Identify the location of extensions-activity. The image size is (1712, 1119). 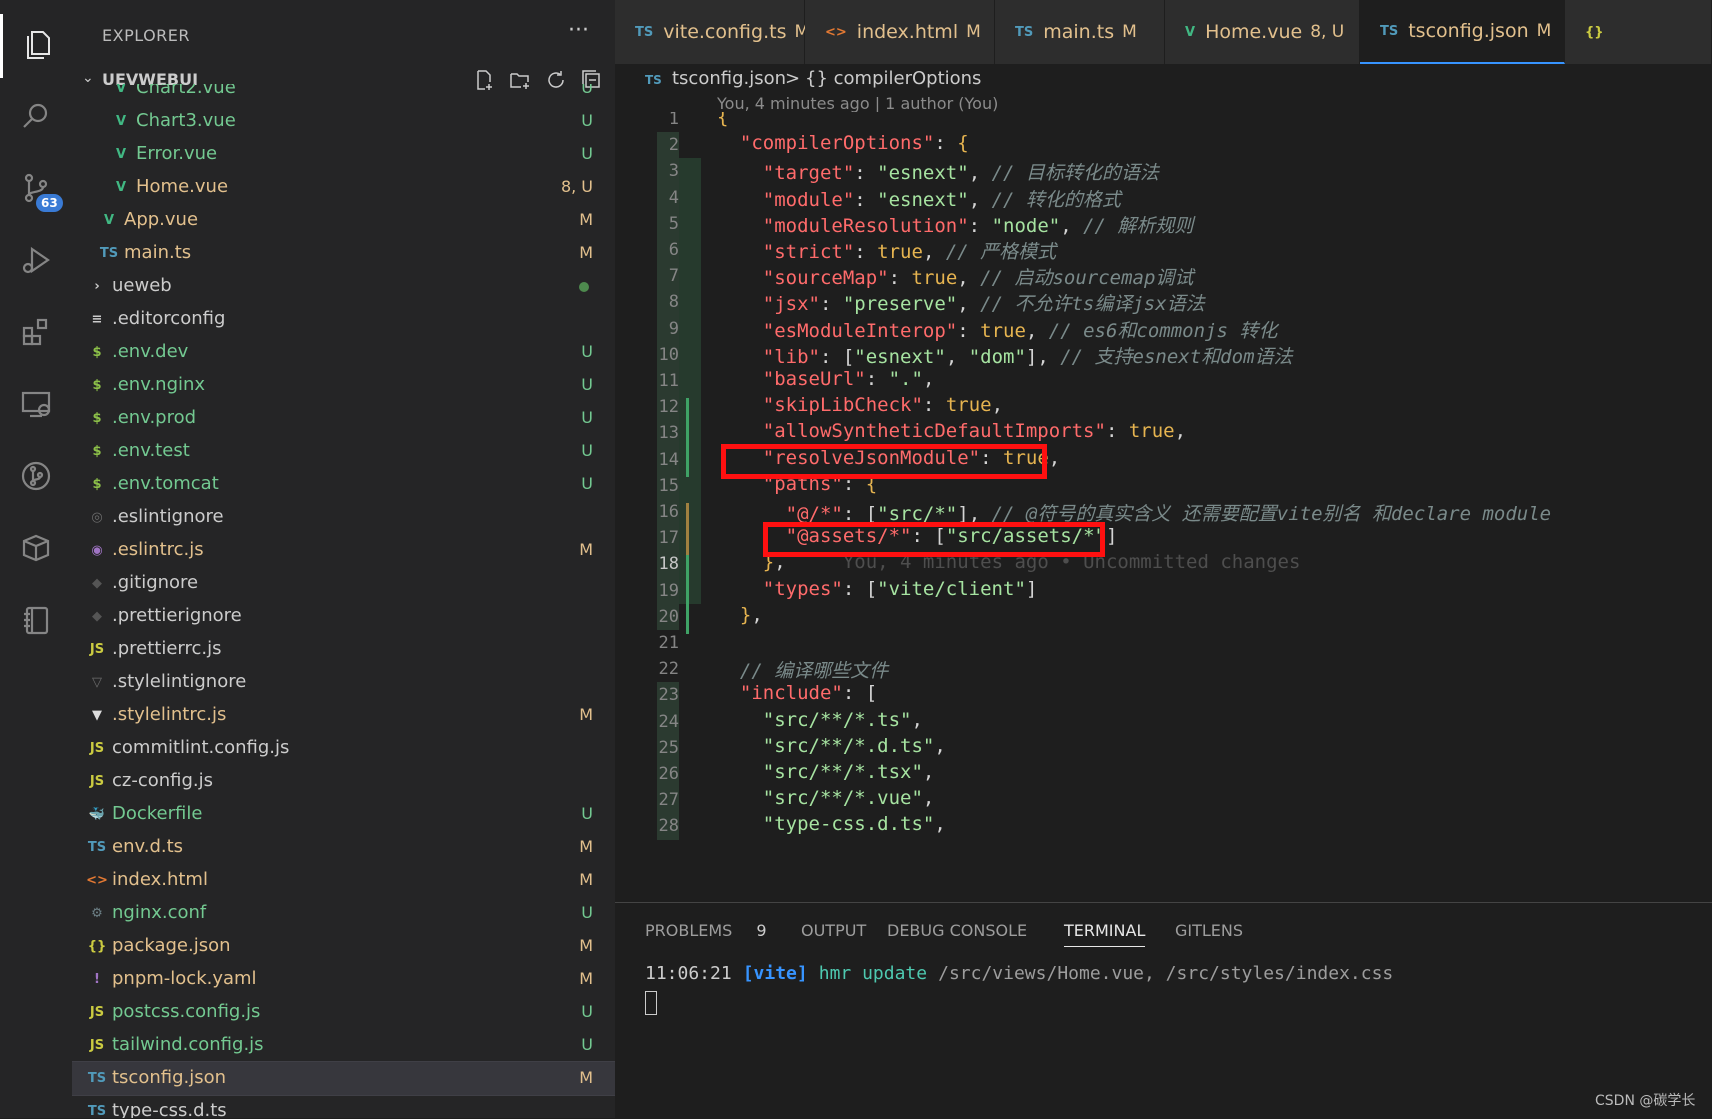
(36, 334).